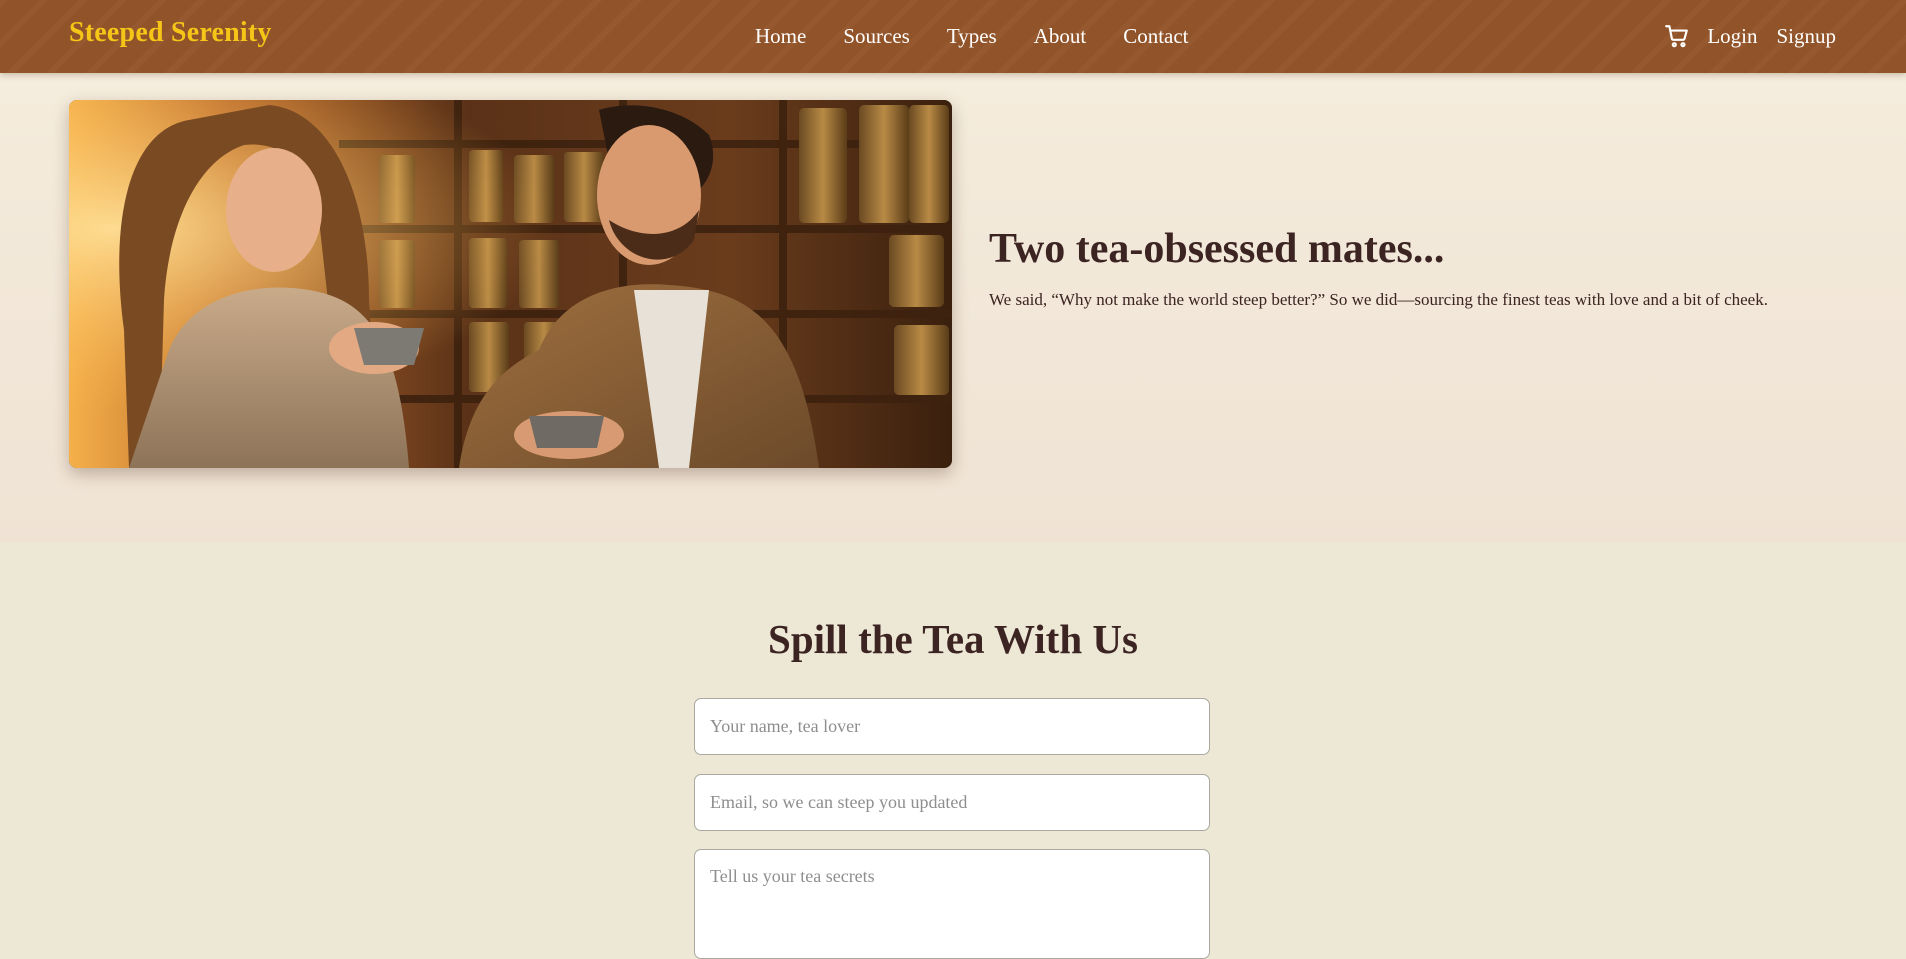 This screenshot has width=1906, height=959. Describe the element at coordinates (780, 36) in the screenshot. I see `nav-link-home: Home` at that location.